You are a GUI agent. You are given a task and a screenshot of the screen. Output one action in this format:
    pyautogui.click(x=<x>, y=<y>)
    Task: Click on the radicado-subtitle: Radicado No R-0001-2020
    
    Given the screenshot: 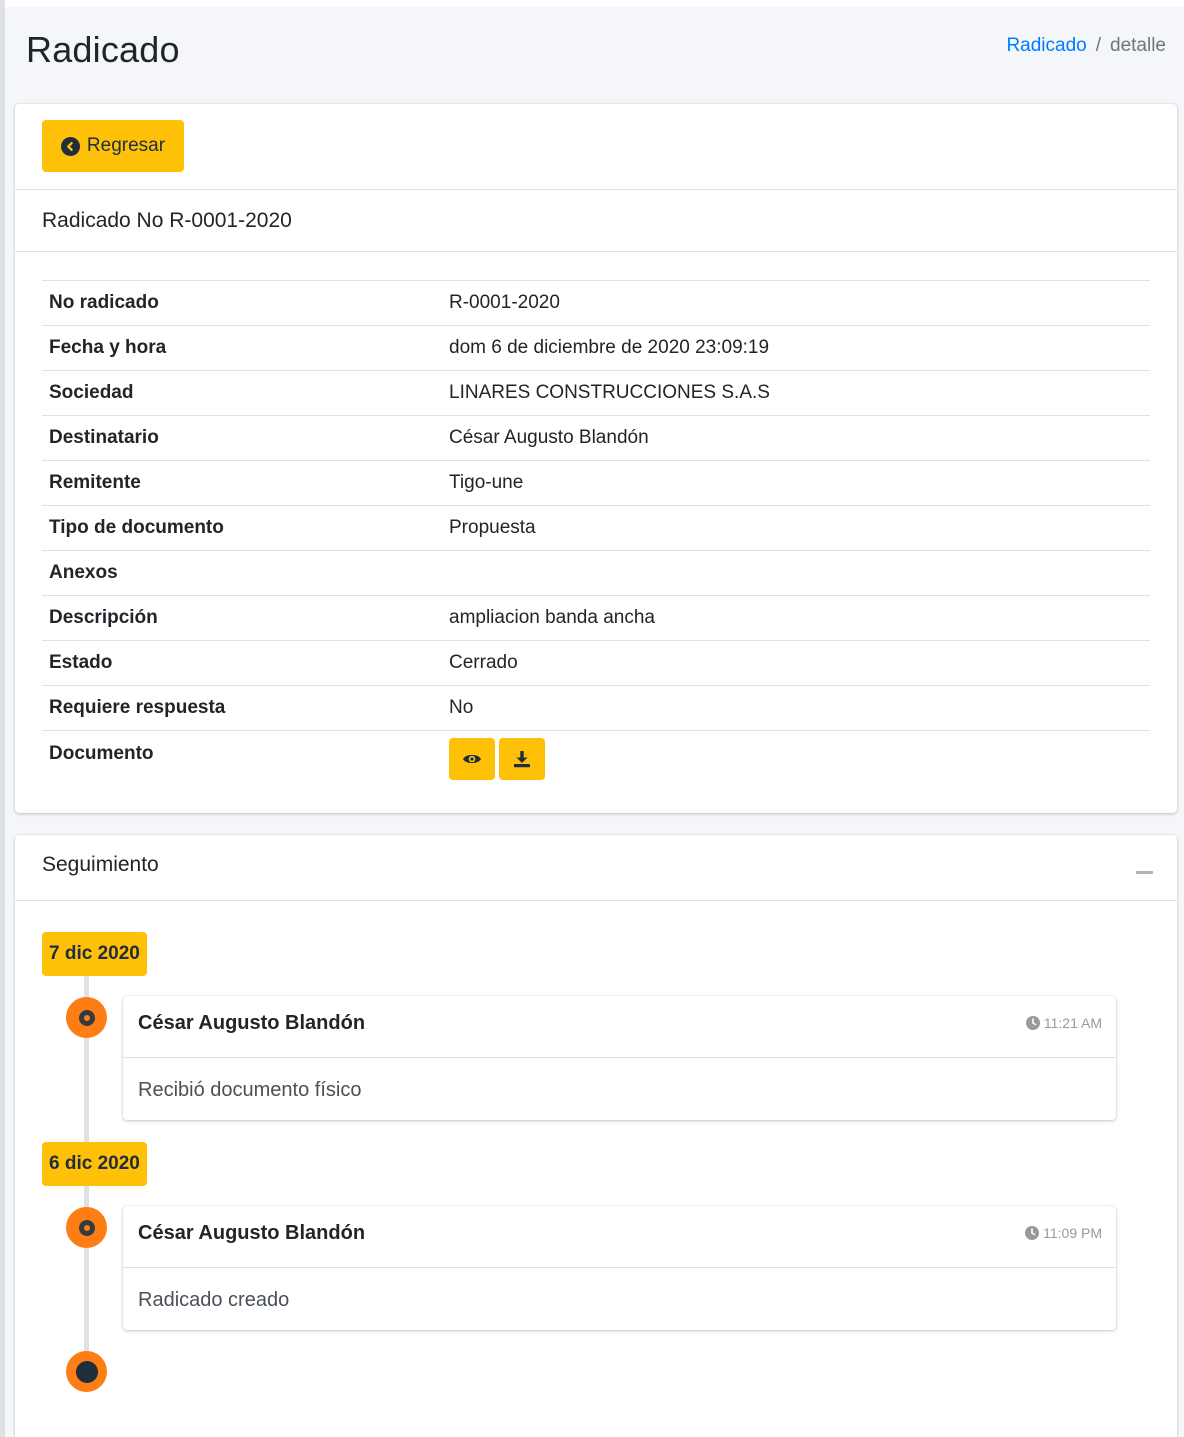 What is the action you would take?
    pyautogui.click(x=167, y=220)
    